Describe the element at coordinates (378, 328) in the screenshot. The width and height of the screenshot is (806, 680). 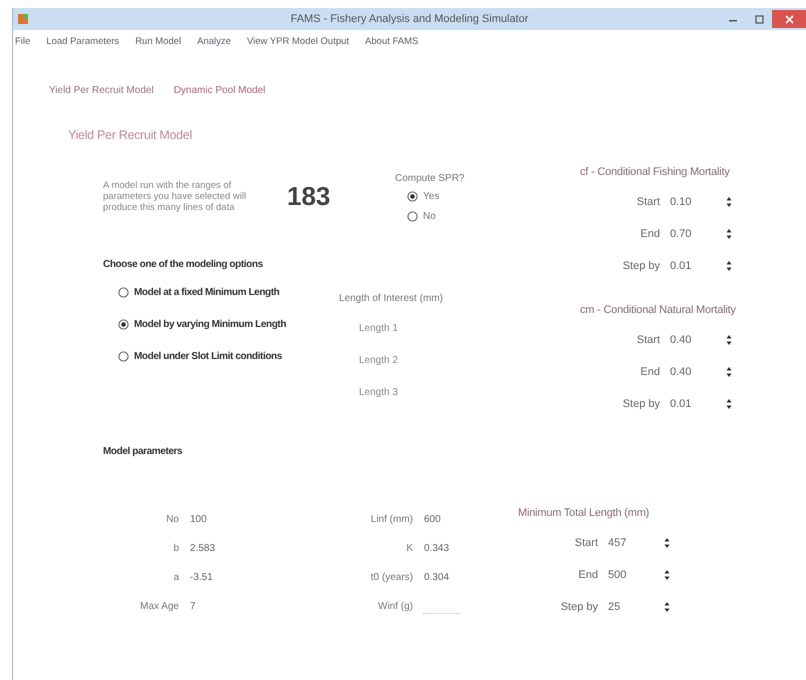
I see `length-label: Length 1` at that location.